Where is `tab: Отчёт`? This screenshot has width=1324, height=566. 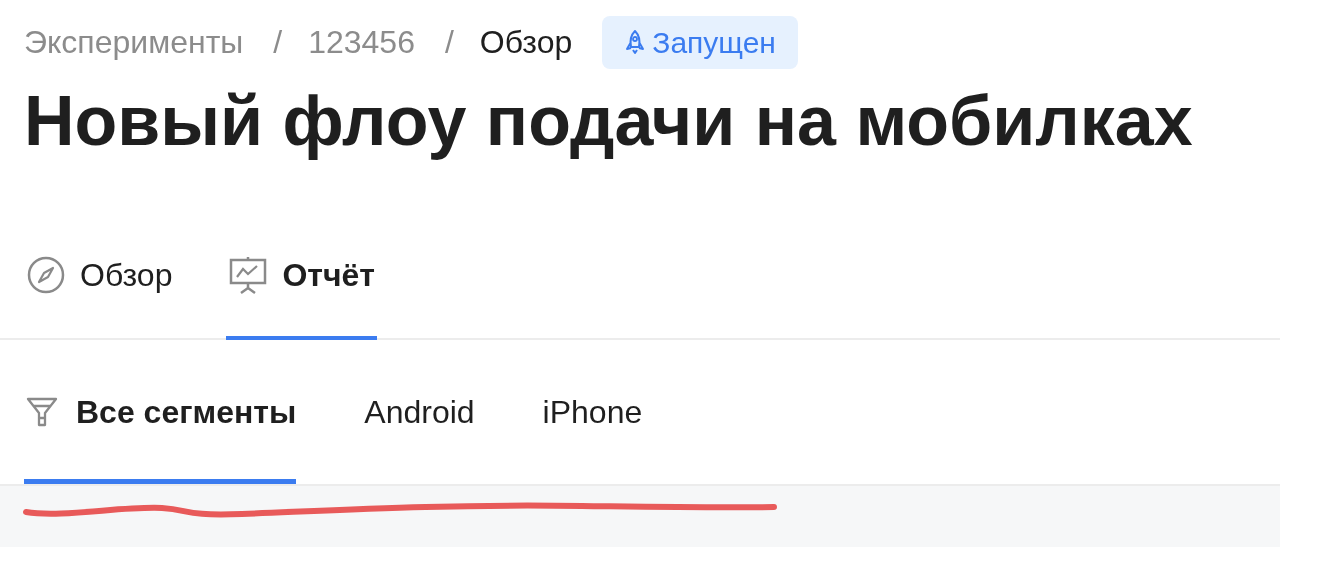 tab: Отчёт is located at coordinates (302, 277).